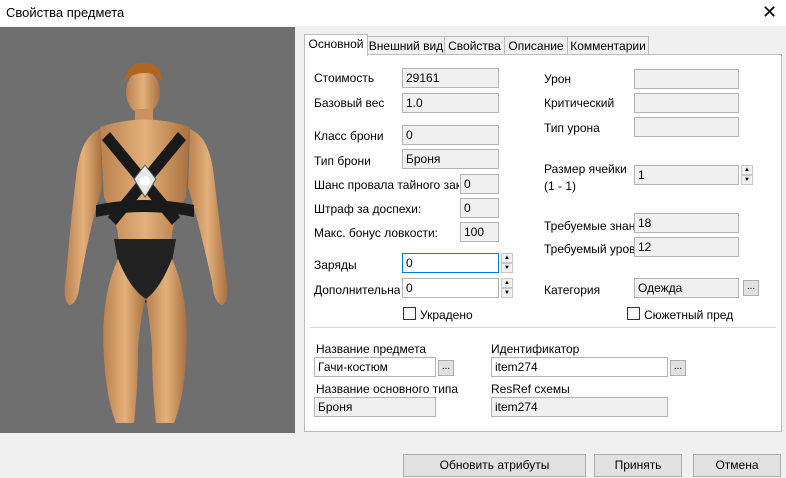 Image resolution: width=786 pixels, height=478 pixels. Describe the element at coordinates (409, 313) in the screenshot. I see `stolen-checkbox` at that location.